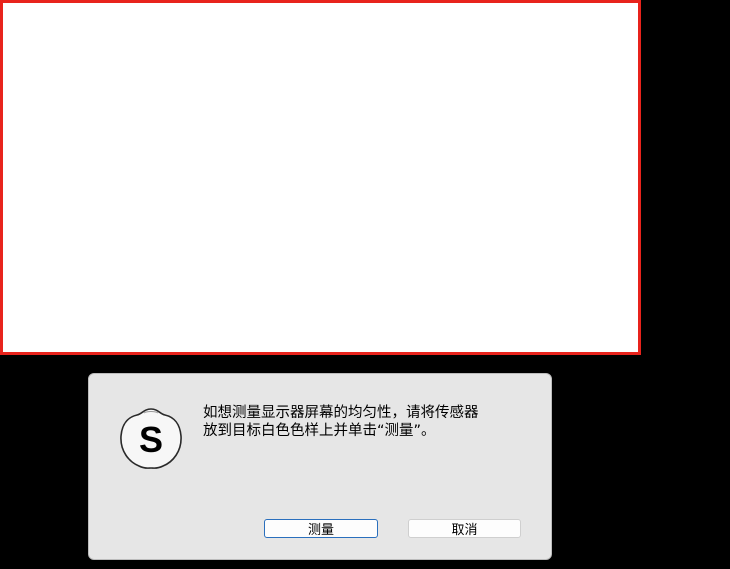 The width and height of the screenshot is (730, 569). I want to click on measure-button: 测量, so click(321, 528).